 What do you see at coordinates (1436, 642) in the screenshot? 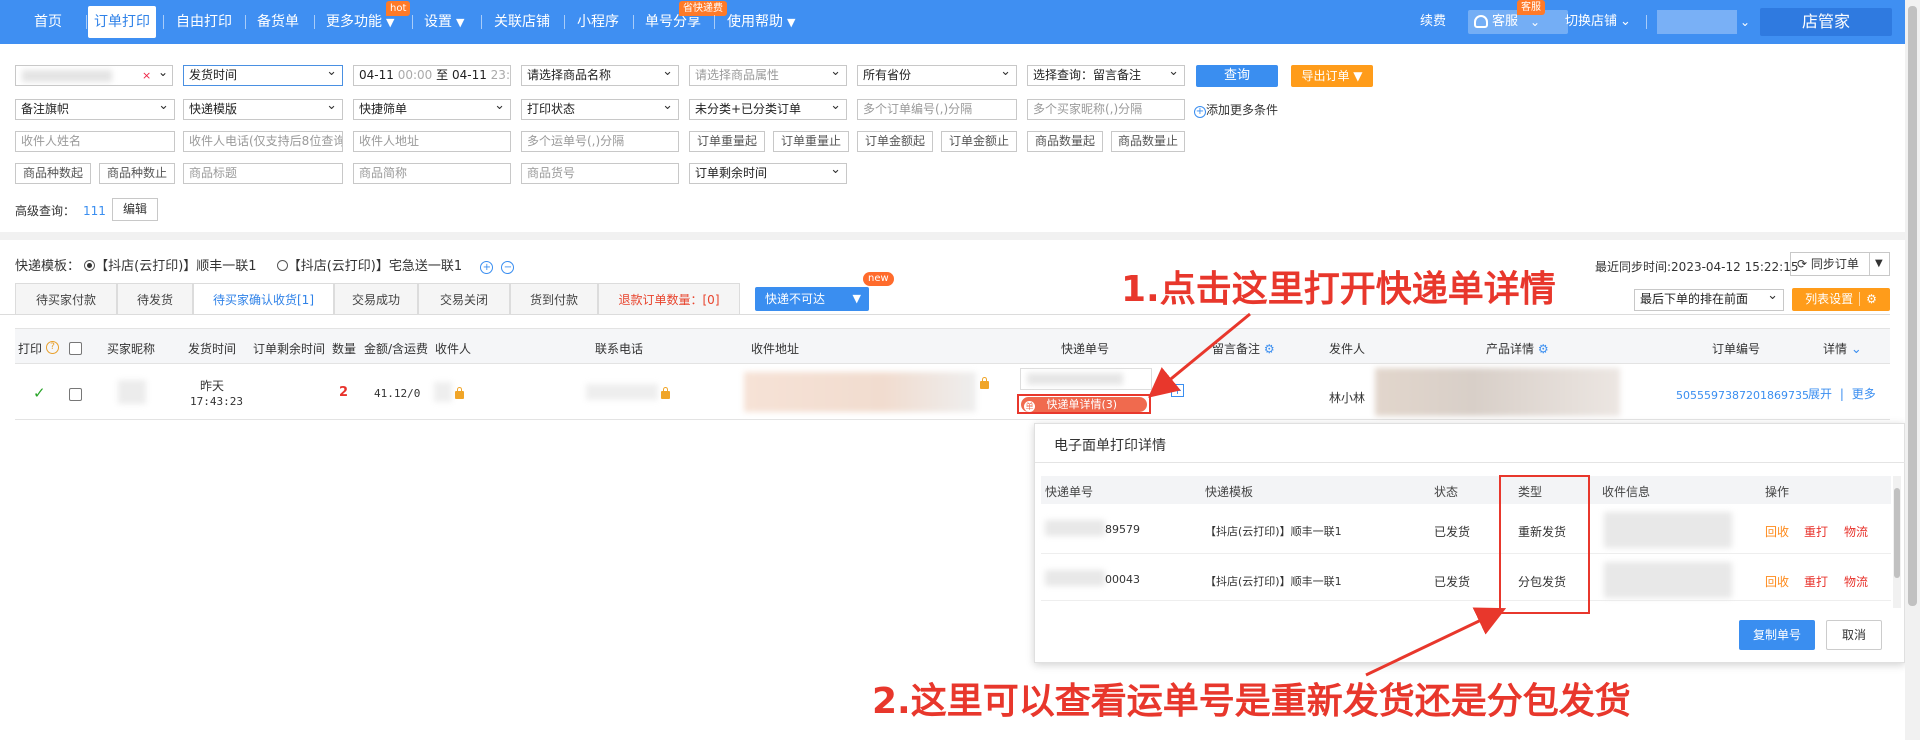
I see `arrow-to-type-column` at bounding box center [1436, 642].